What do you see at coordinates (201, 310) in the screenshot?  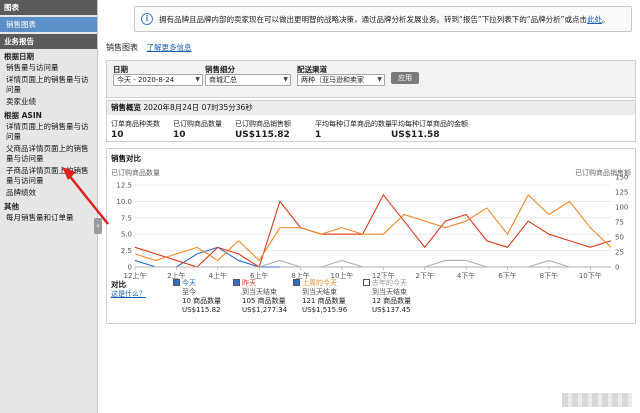 I see `compare-sales: US$115.82` at bounding box center [201, 310].